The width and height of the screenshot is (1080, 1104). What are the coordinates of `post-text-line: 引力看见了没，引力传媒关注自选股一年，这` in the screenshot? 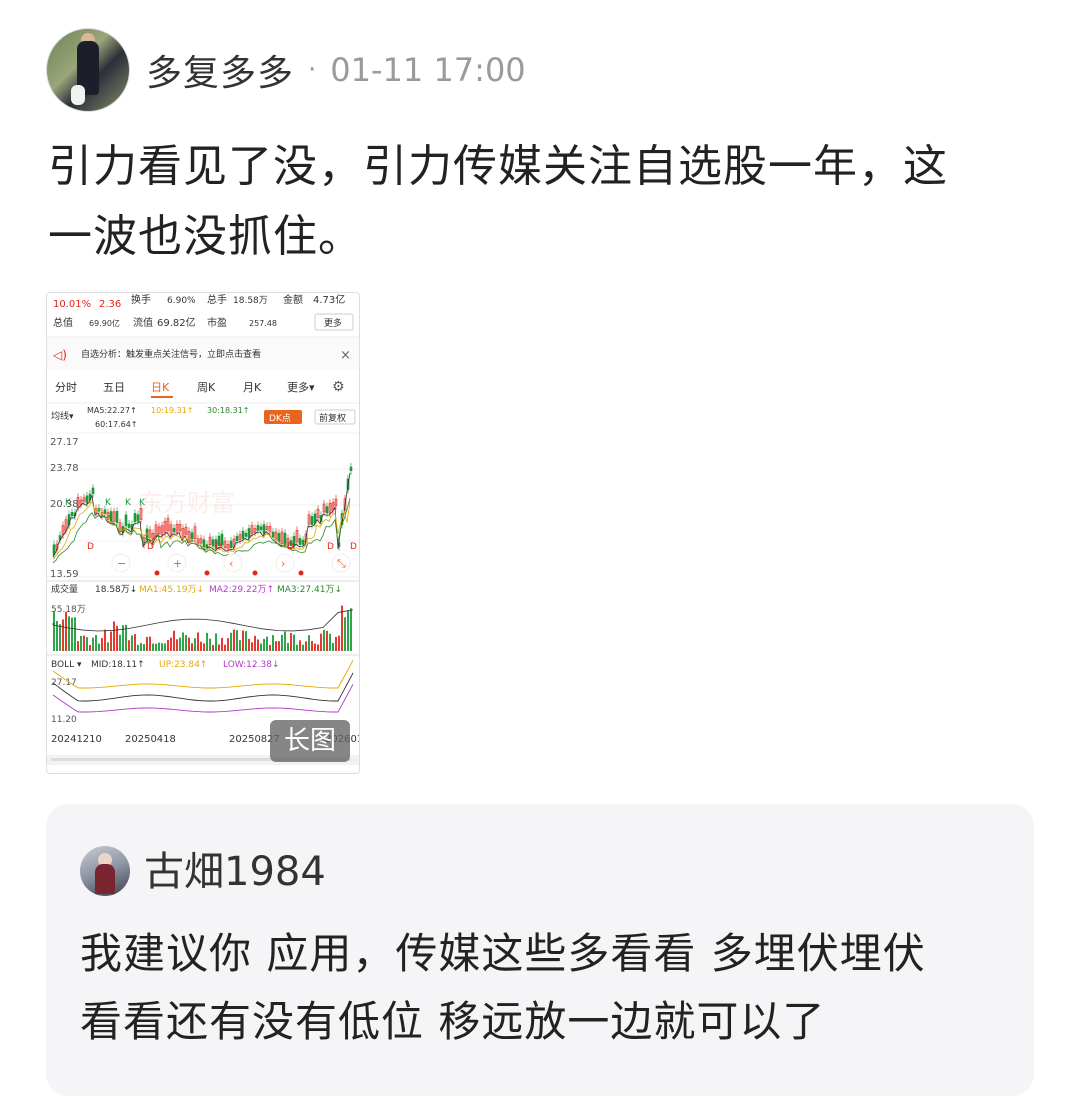 It's located at (498, 166).